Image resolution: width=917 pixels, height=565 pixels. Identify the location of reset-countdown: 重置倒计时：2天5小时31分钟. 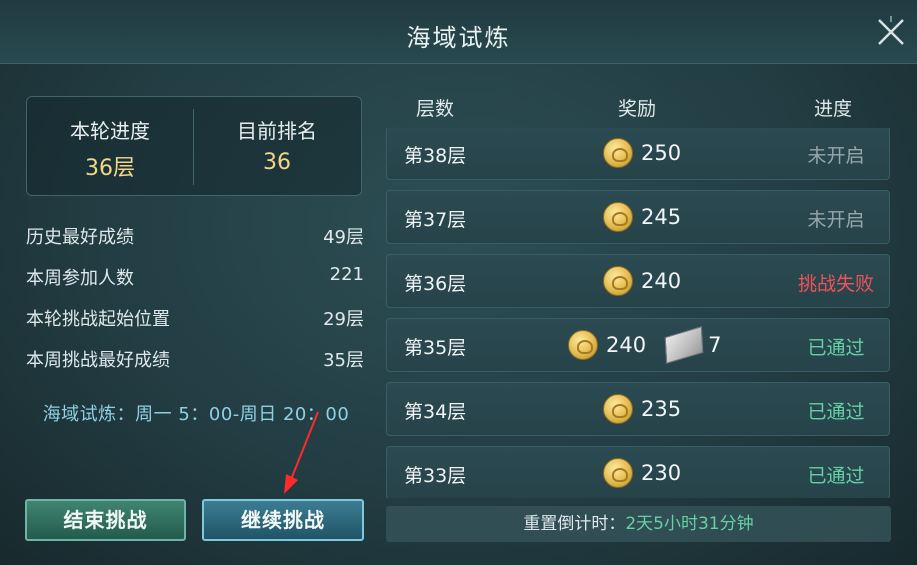
(638, 524).